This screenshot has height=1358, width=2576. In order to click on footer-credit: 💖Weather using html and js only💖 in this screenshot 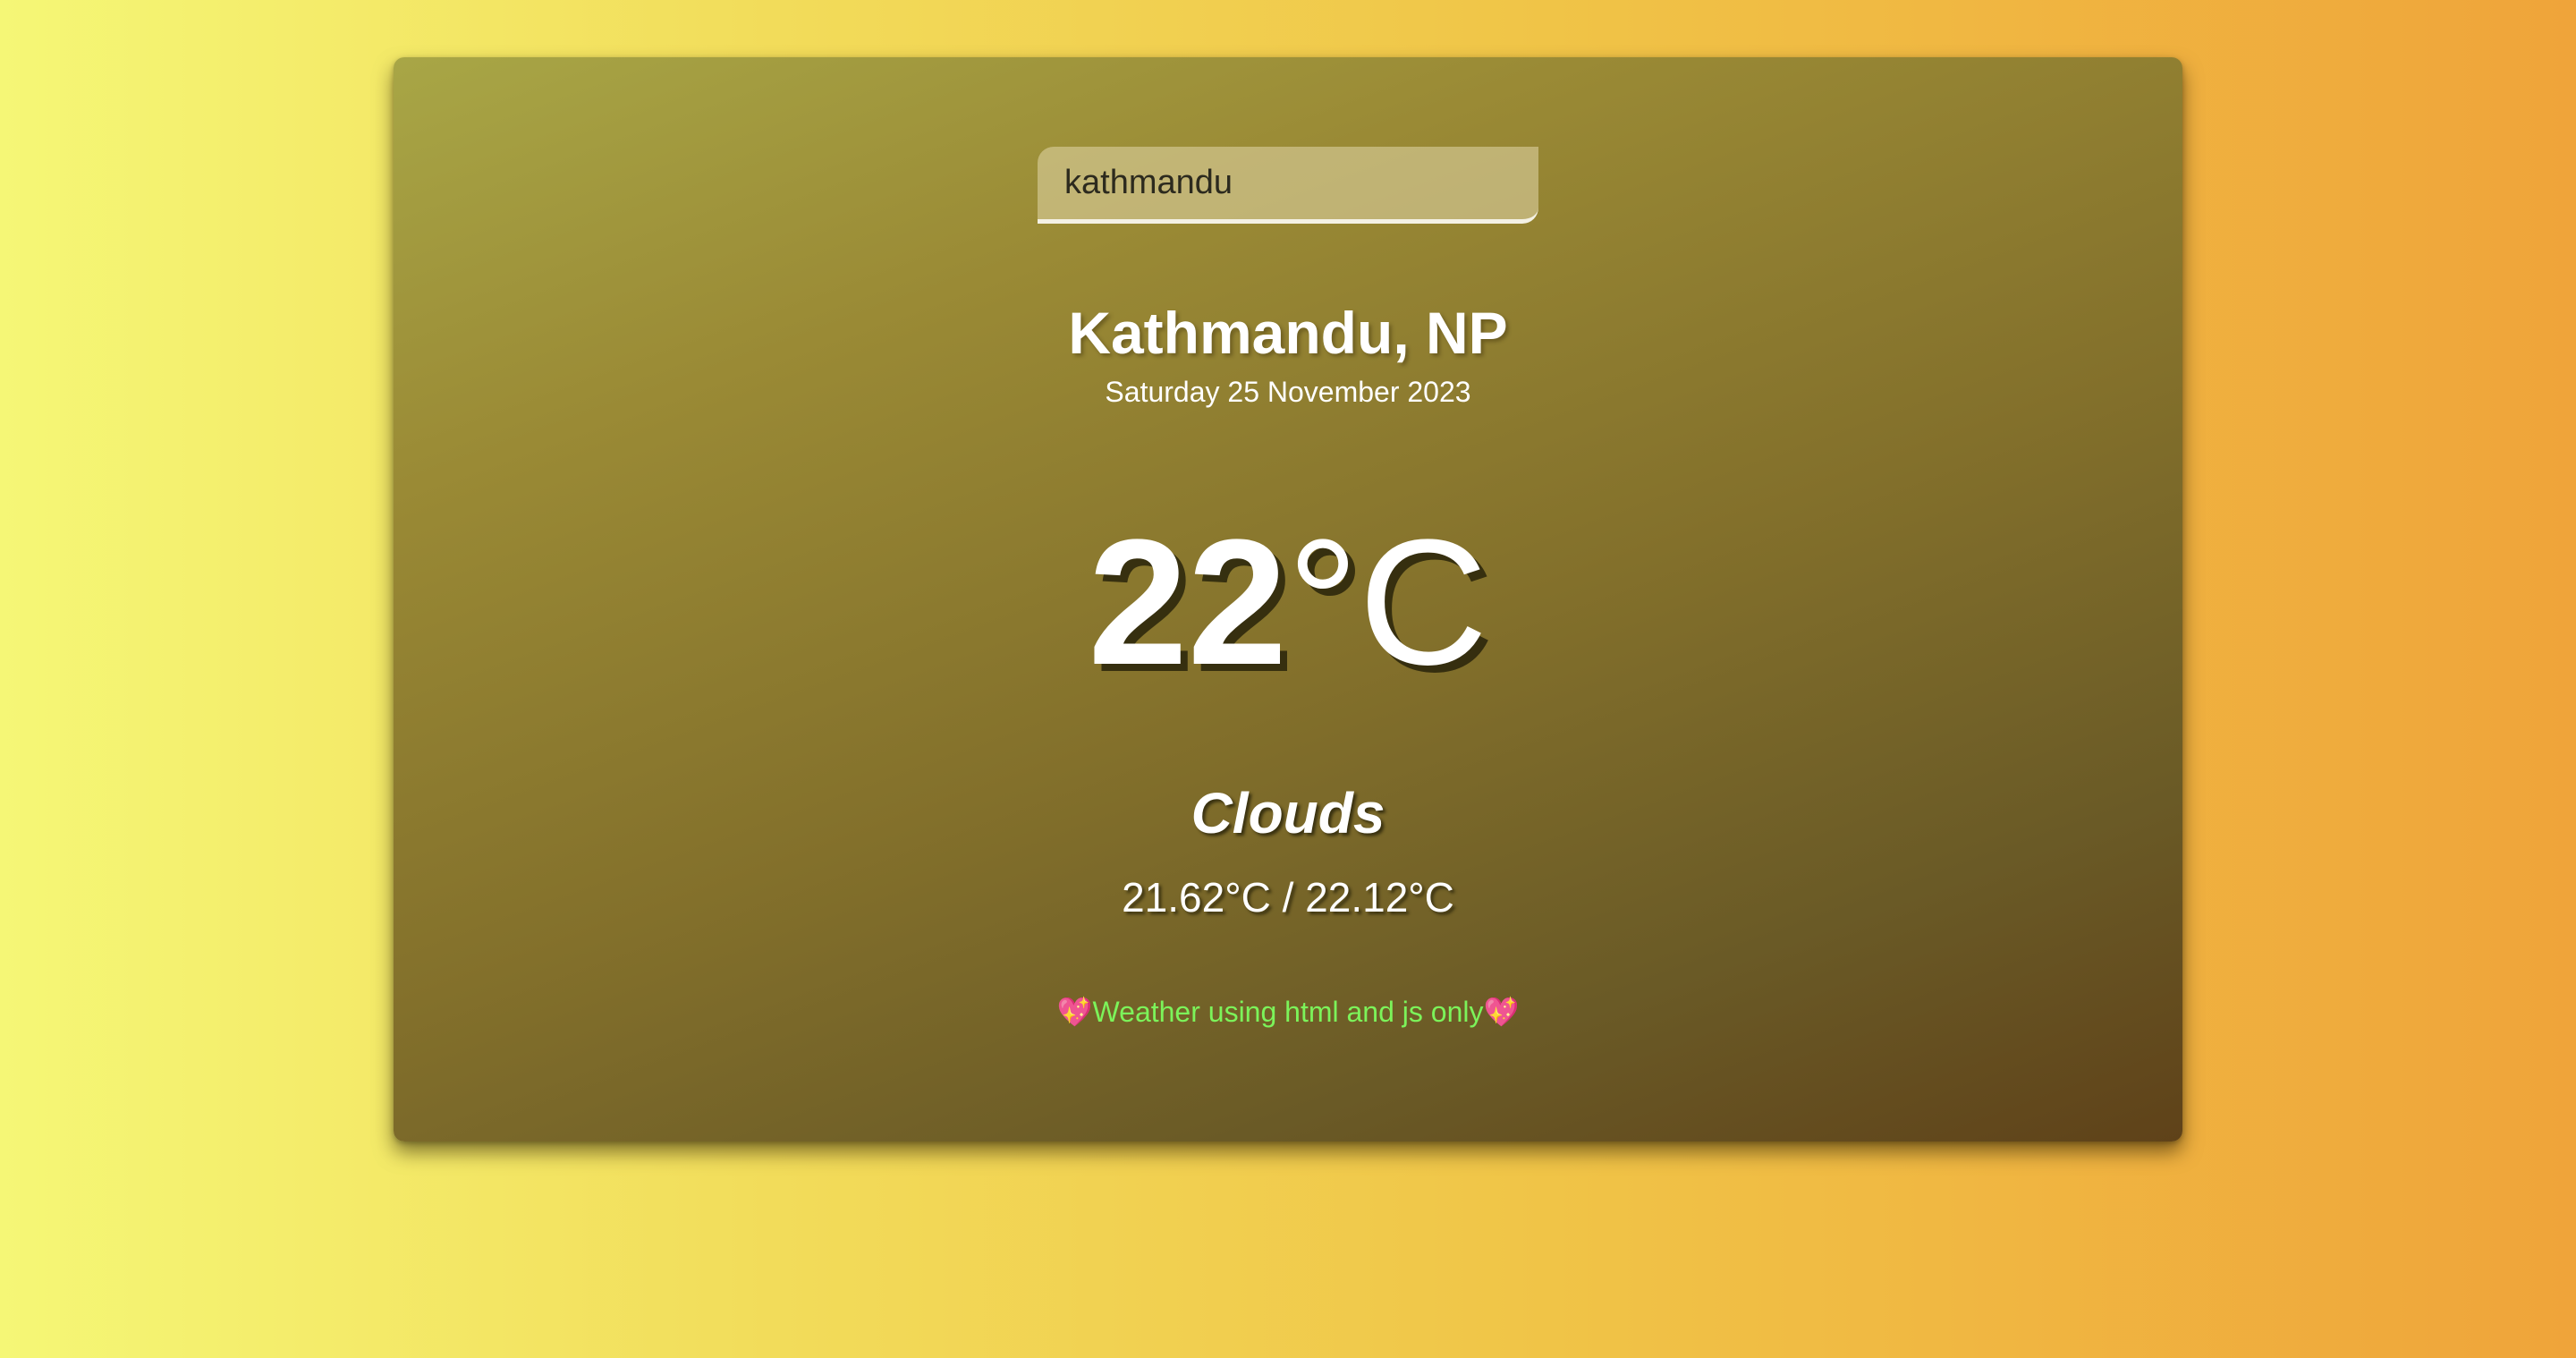, I will do `click(1288, 1012)`.